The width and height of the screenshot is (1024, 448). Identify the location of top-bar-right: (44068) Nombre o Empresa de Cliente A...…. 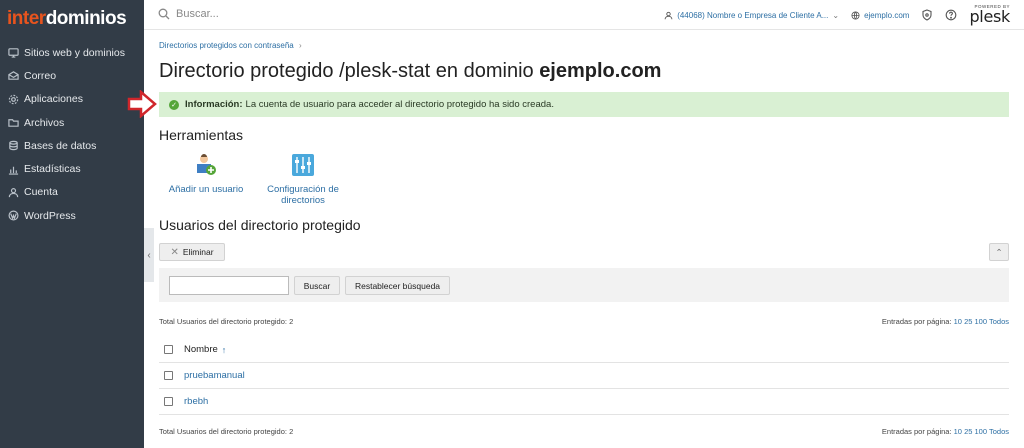
(837, 15).